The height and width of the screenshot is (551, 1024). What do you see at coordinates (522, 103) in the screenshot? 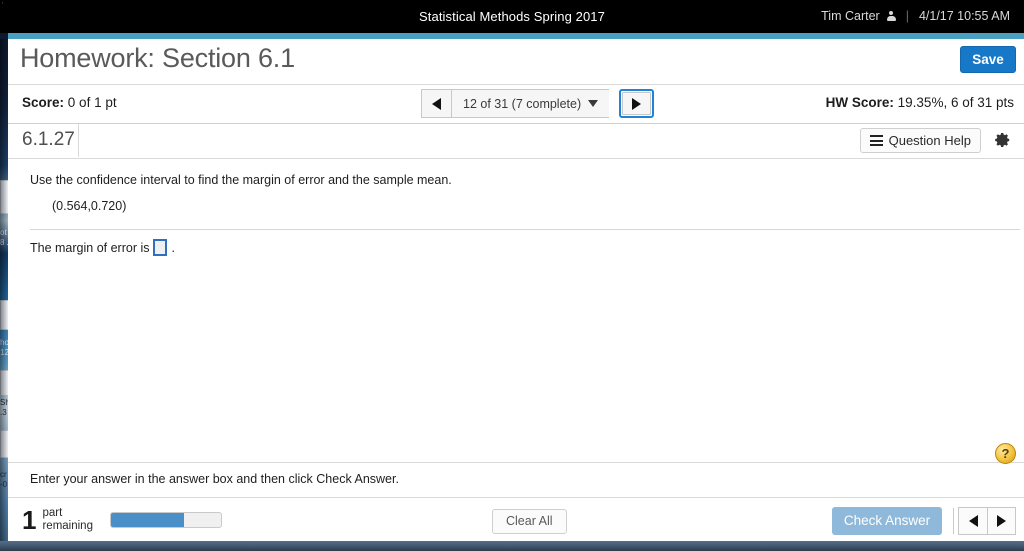
I see `pager-current-label: 12 of 31 (7 complete)` at bounding box center [522, 103].